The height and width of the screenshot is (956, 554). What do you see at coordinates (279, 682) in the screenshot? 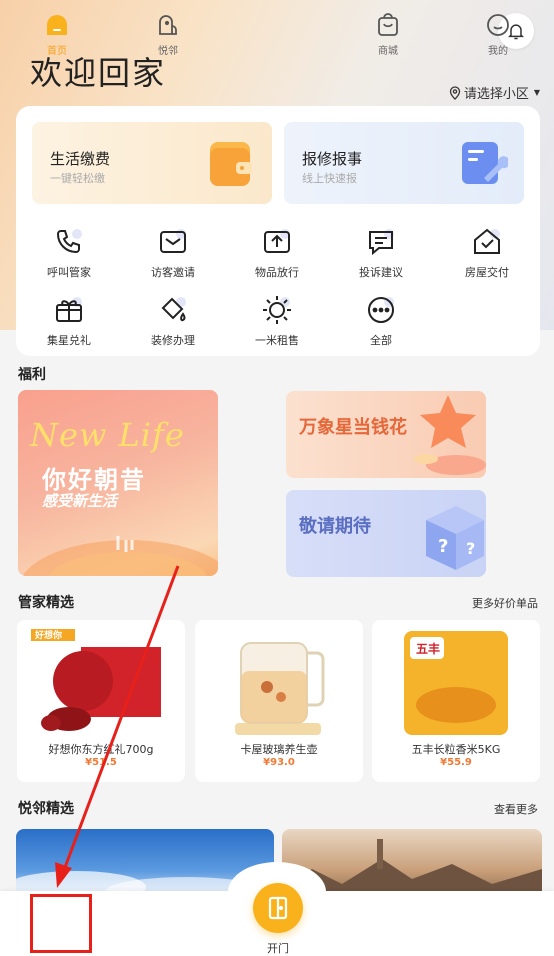
I see `product-image` at bounding box center [279, 682].